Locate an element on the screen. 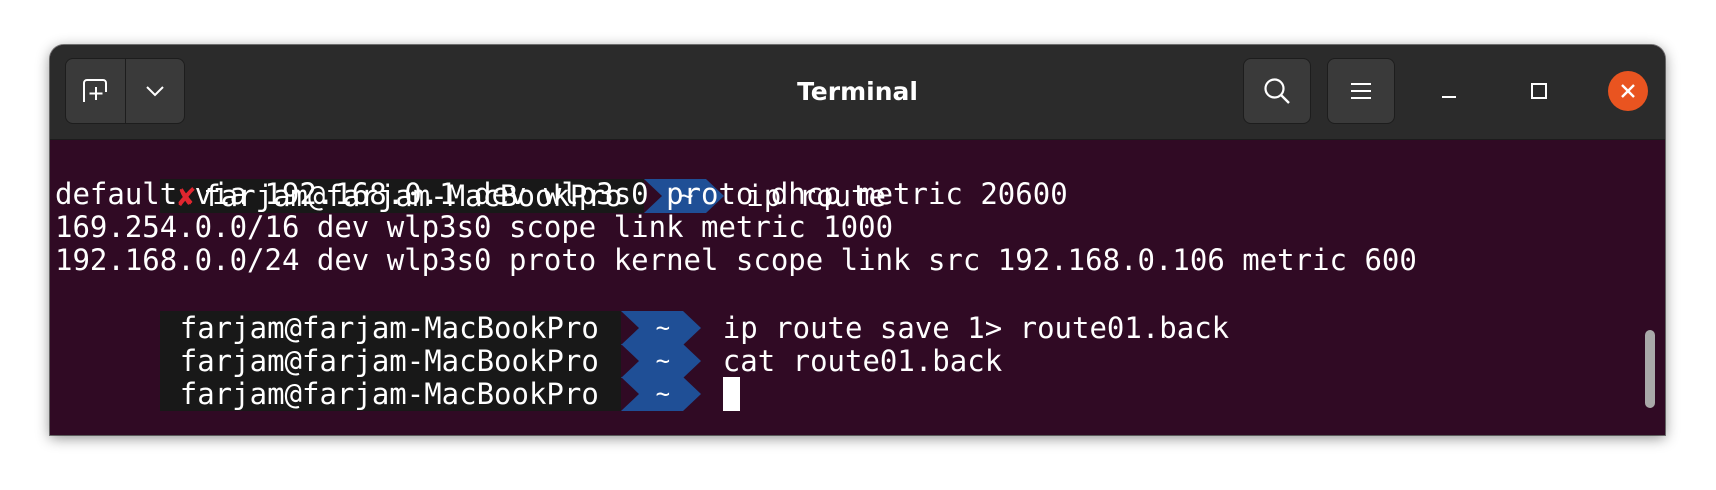 The image size is (1716, 490). menu-button is located at coordinates (1361, 91).